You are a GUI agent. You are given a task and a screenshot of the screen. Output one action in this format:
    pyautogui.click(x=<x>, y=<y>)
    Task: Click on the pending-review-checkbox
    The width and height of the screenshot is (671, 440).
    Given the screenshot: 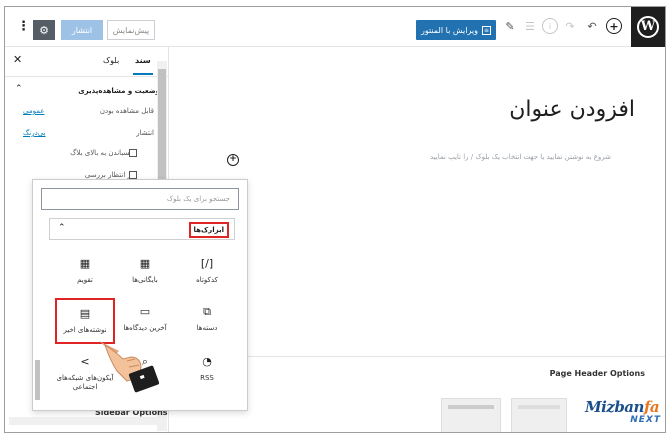 What is the action you would take?
    pyautogui.click(x=133, y=175)
    